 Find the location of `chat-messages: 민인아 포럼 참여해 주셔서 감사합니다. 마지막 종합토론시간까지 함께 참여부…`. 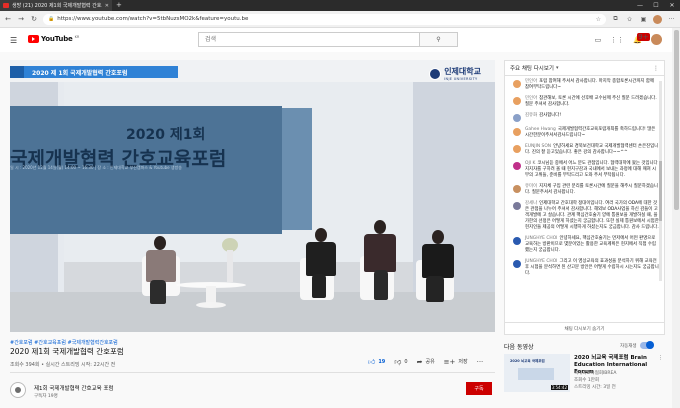

chat-messages: 민인아 포럼 참여해 주셔서 감사합니다. 마지막 종합토론시간까지 함께 참여부… is located at coordinates (584, 199).